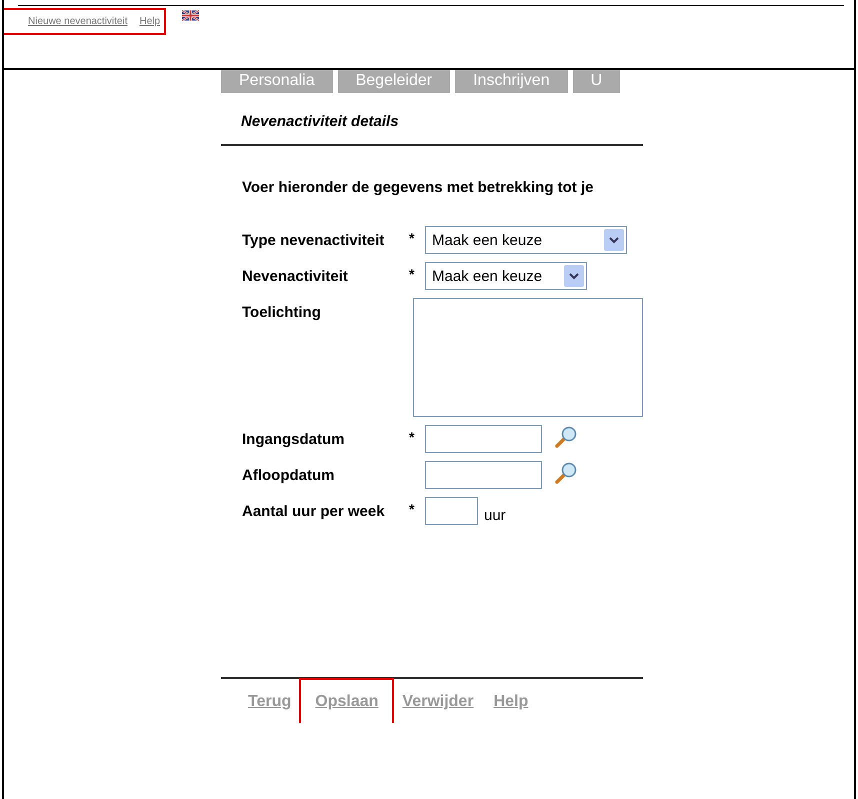  What do you see at coordinates (295, 276) in the screenshot?
I see `field-label: Nevenactiviteit` at bounding box center [295, 276].